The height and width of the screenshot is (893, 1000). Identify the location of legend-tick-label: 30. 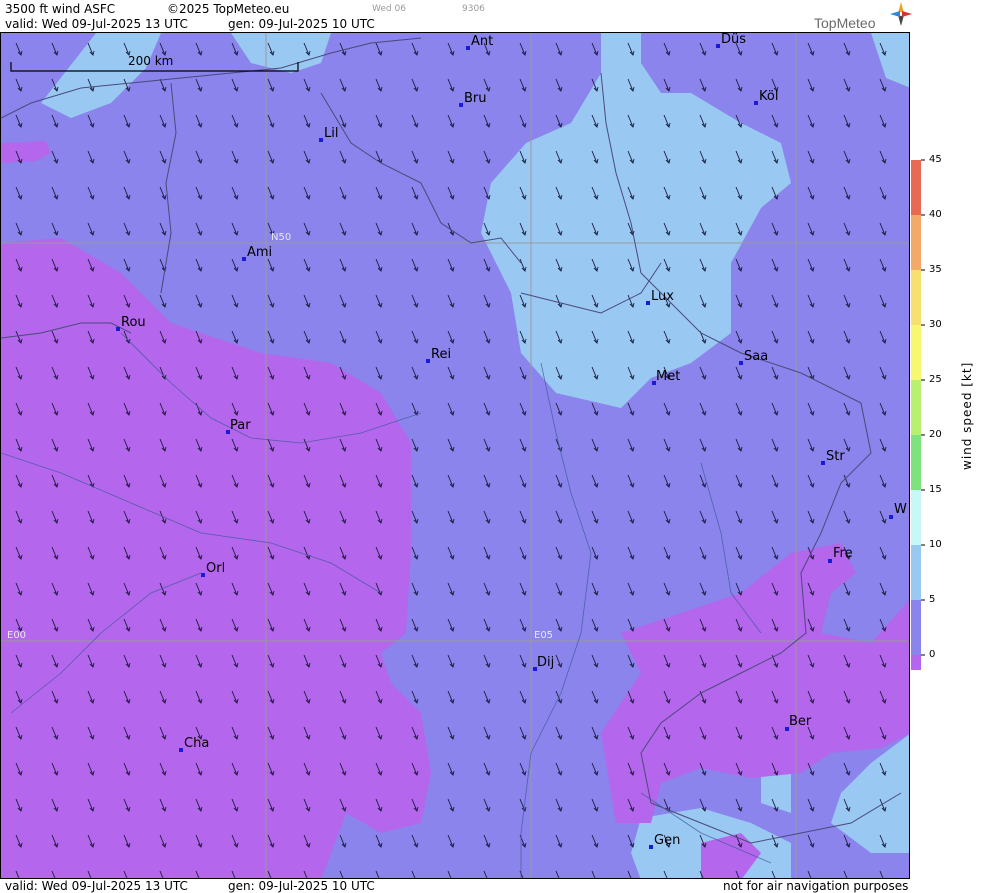
(935, 324).